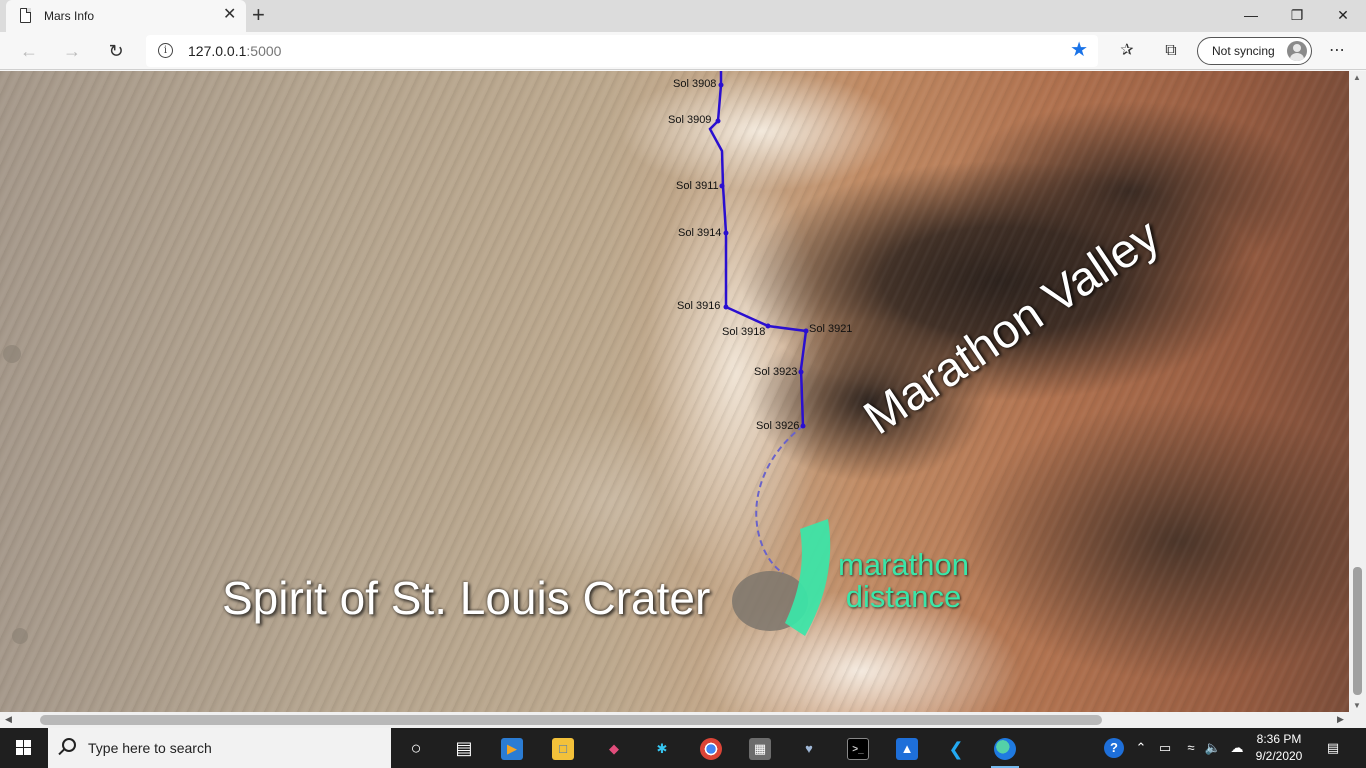  Describe the element at coordinates (697, 186) in the screenshot. I see `sol-label: Sol 3911` at that location.